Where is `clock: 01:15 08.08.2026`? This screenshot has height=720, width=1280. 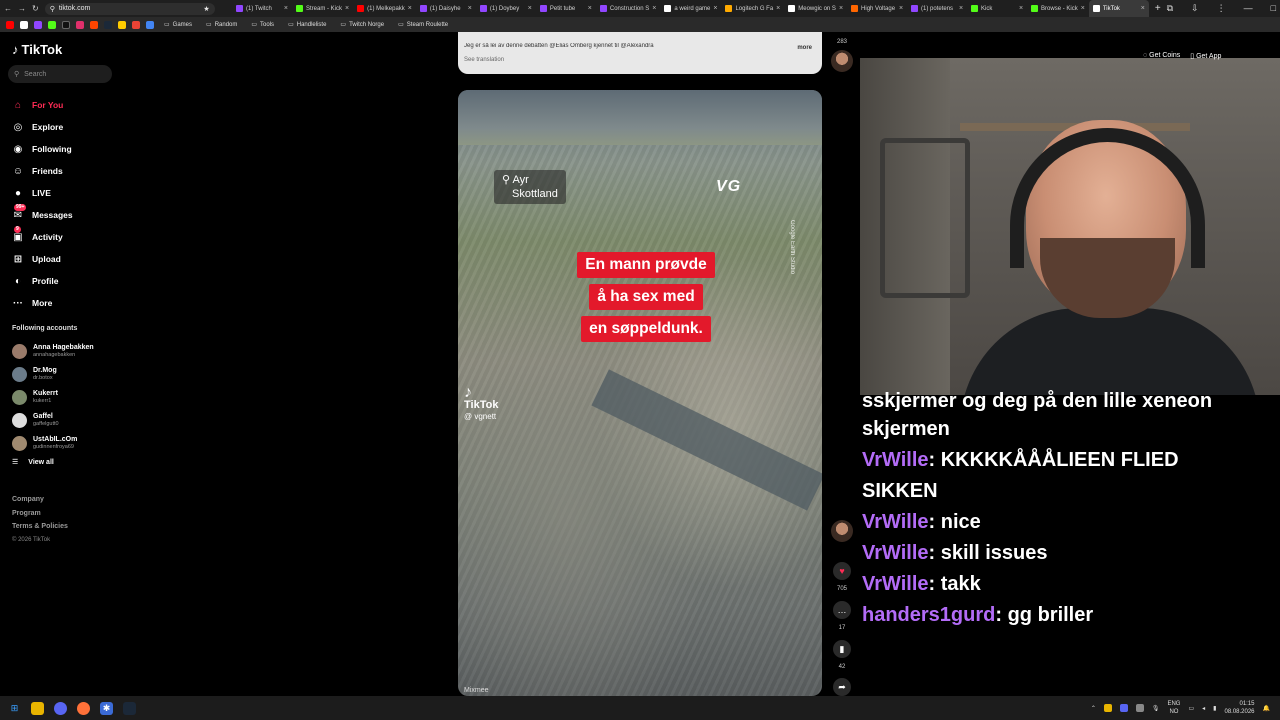 clock: 01:15 08.08.2026 is located at coordinates (1239, 708).